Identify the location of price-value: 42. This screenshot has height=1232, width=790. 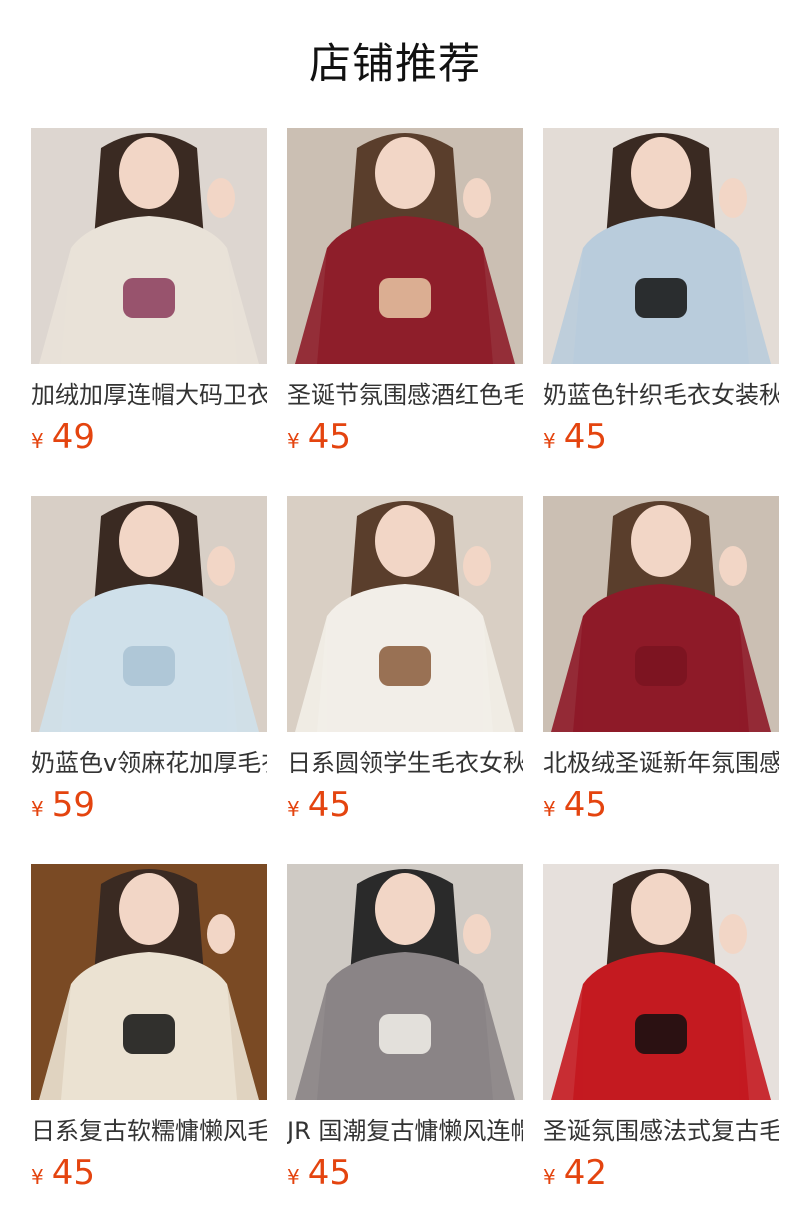
(585, 1173).